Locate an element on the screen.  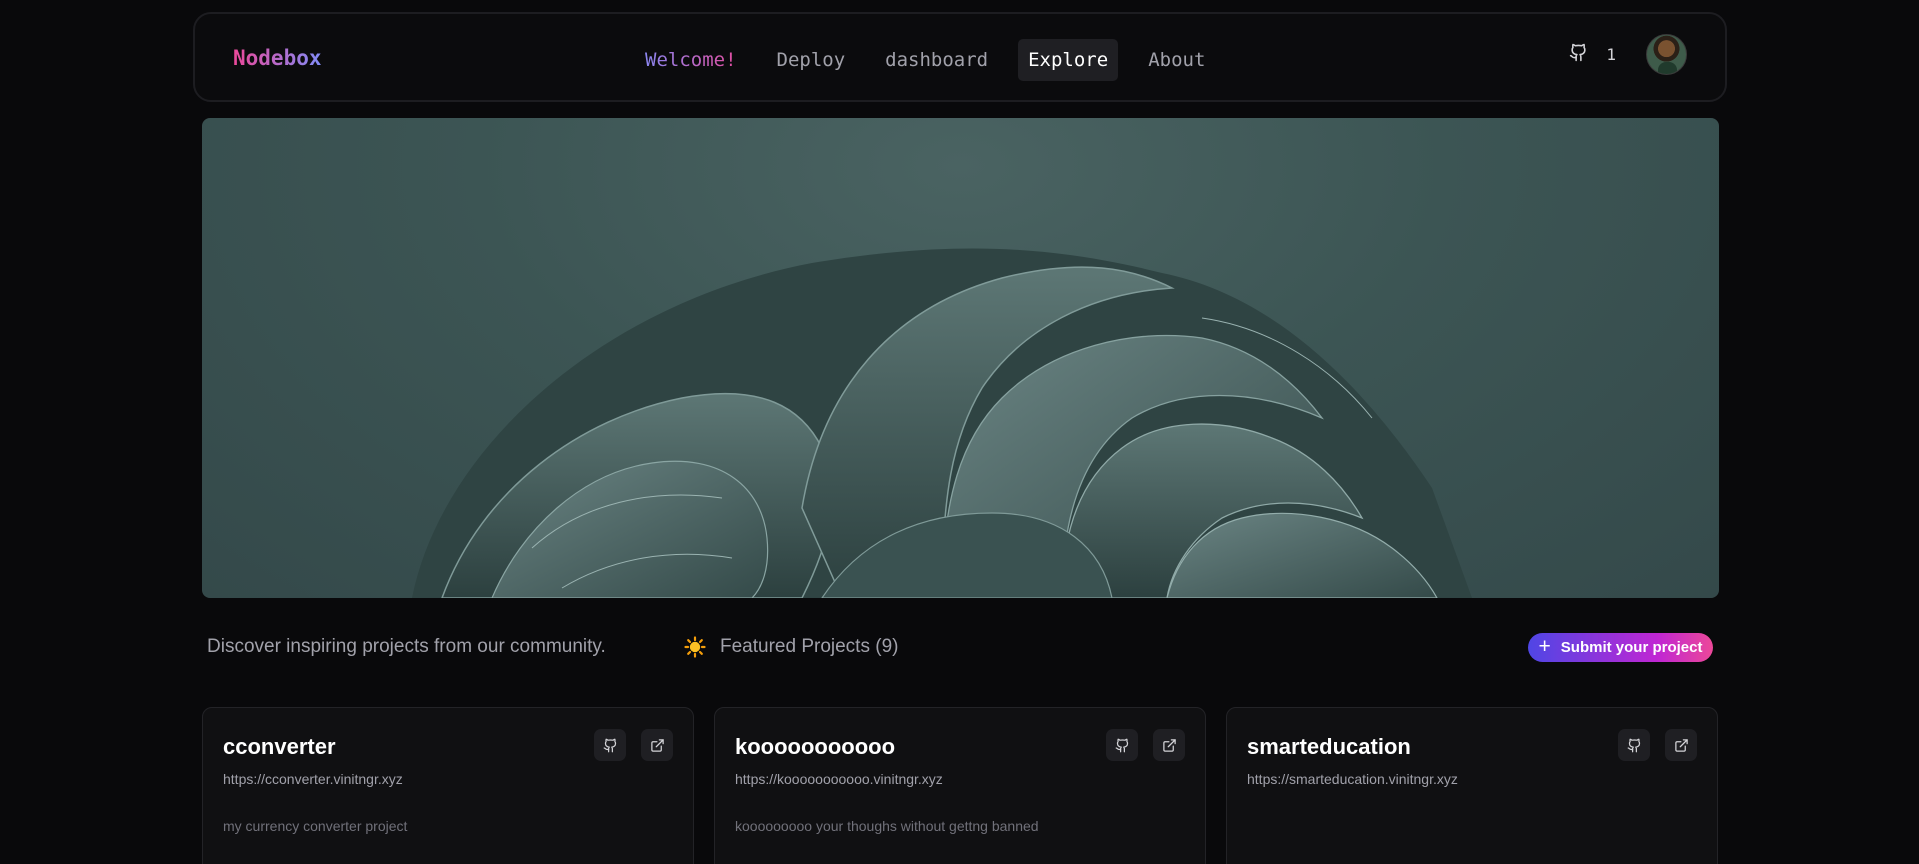
user-avatar is located at coordinates (1666, 54).